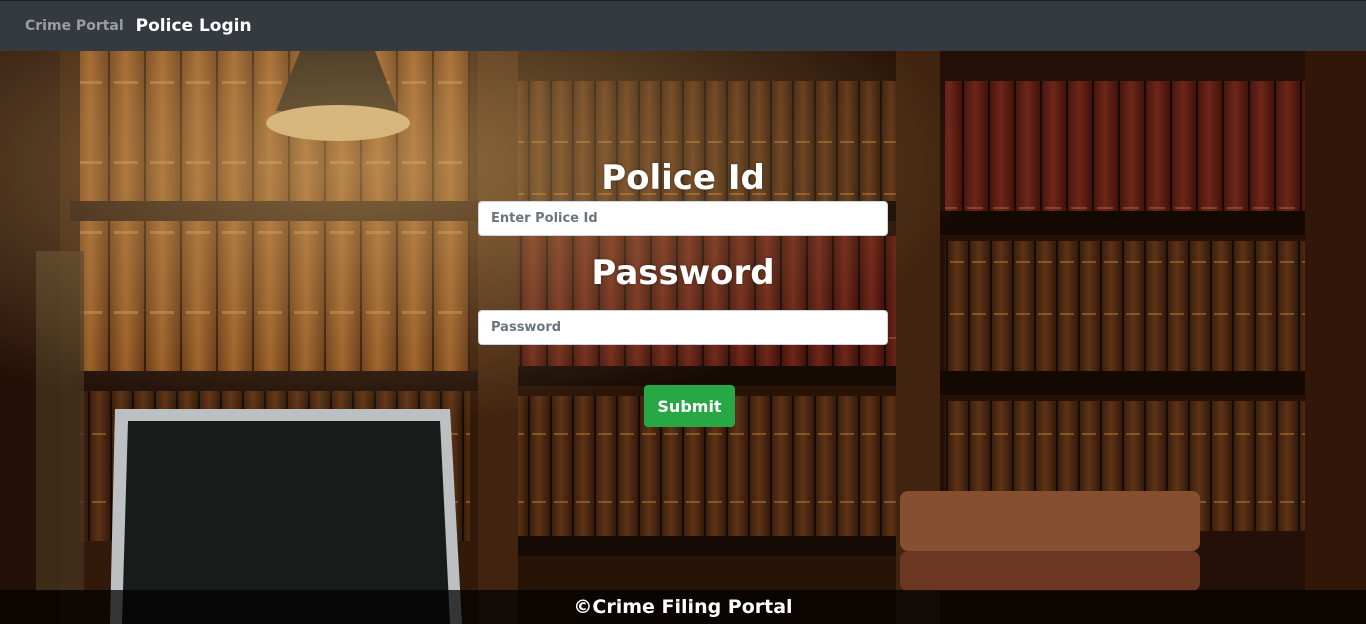  What do you see at coordinates (683, 273) in the screenshot?
I see `password-label: Password` at bounding box center [683, 273].